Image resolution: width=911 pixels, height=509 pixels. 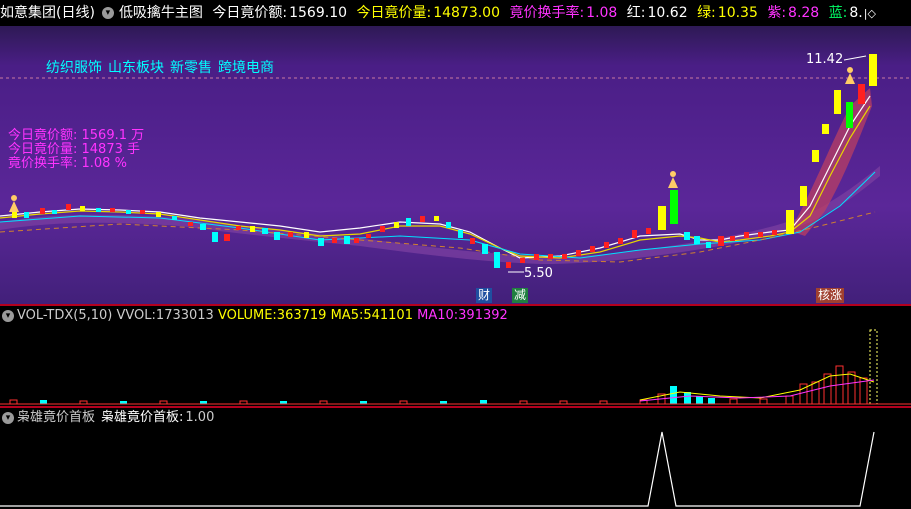 What do you see at coordinates (184, 315) in the screenshot?
I see `vvol-value: 1733013` at bounding box center [184, 315].